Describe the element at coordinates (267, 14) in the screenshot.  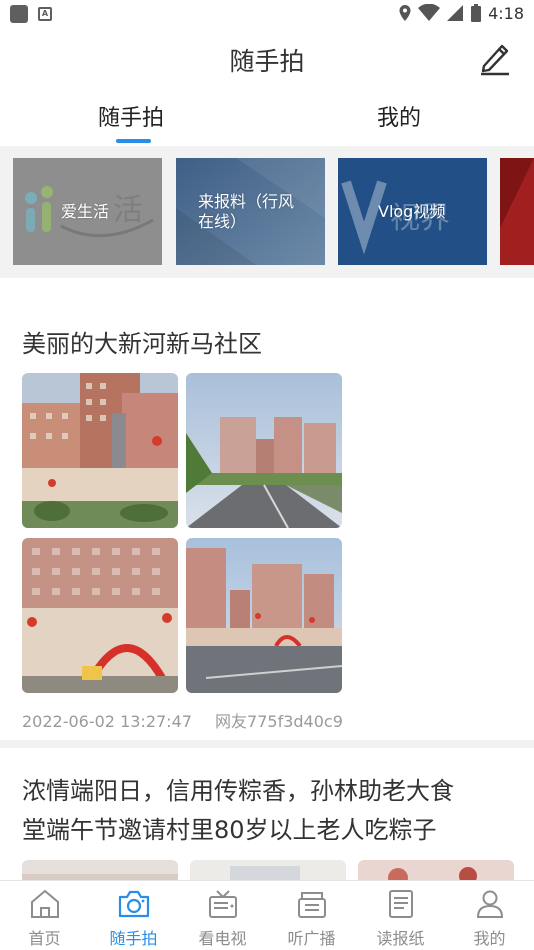
I see `status-bar: A 4:18` at that location.